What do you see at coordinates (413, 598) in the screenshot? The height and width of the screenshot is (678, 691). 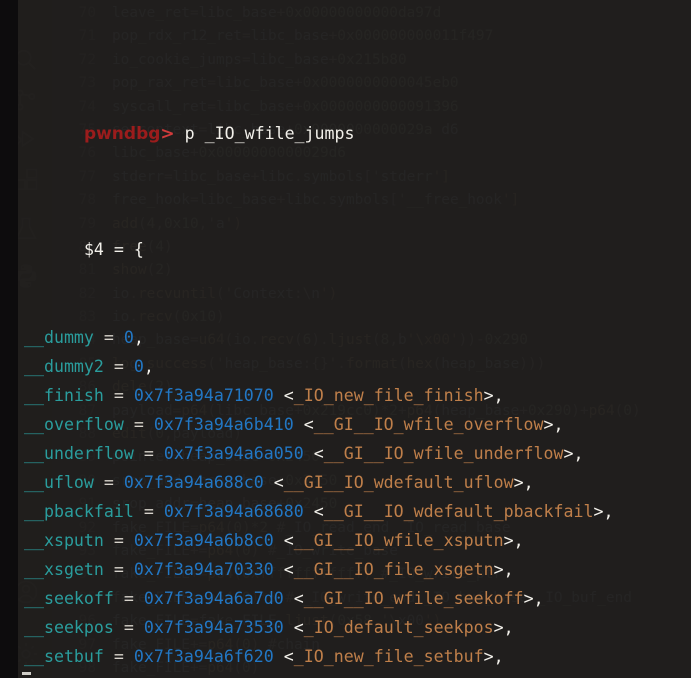 I see `field-symbol: __GI__IO_wfile_seekoff` at bounding box center [413, 598].